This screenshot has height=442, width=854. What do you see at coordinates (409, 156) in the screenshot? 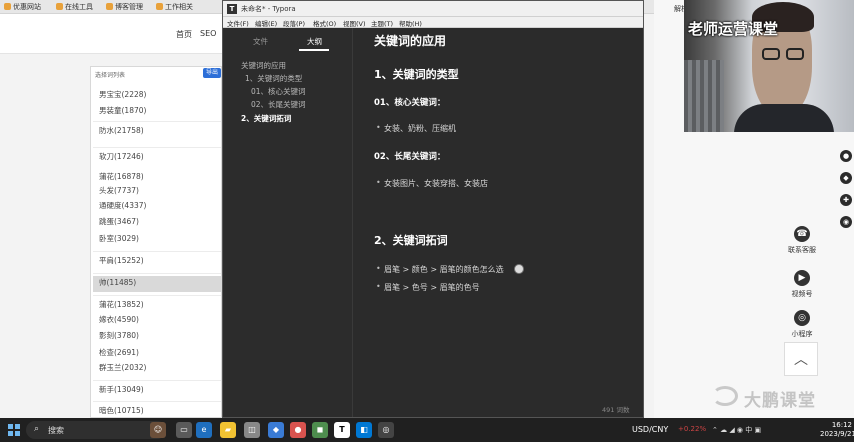
I see `doc-heading-3: 02、长尾关键词：` at bounding box center [409, 156].